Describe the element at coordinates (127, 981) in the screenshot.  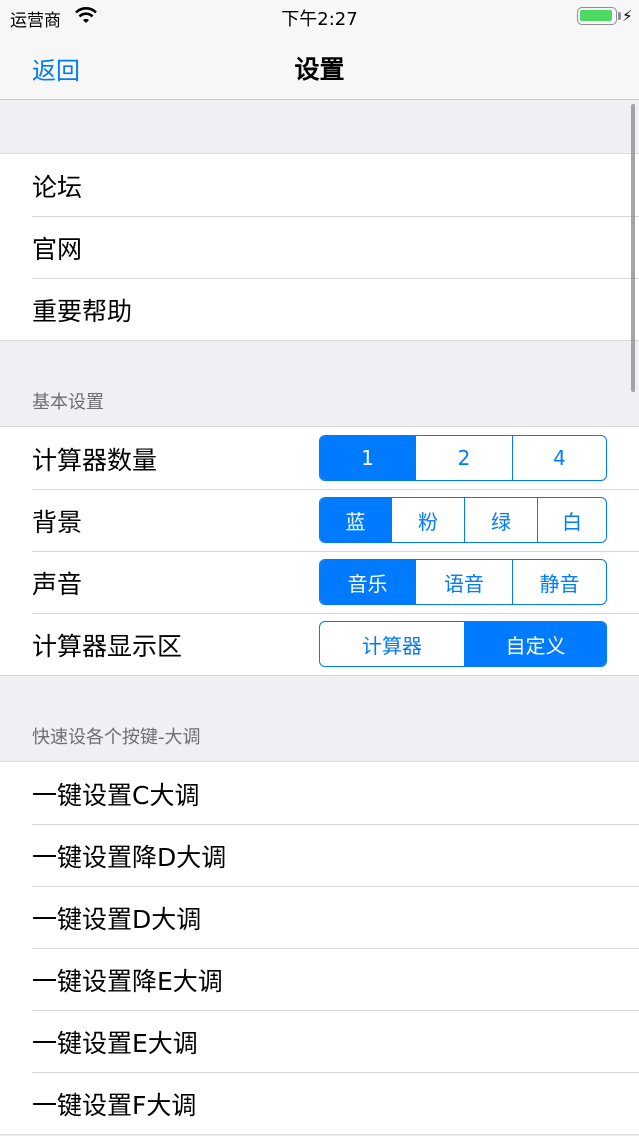
I see `row-label: 一键设置降E大调` at that location.